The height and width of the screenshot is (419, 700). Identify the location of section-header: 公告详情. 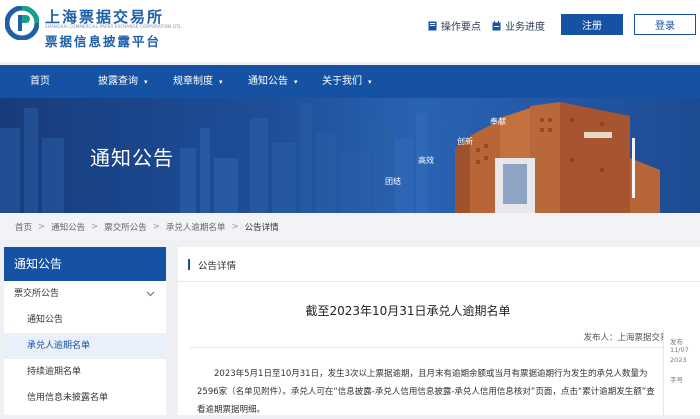
(439, 264).